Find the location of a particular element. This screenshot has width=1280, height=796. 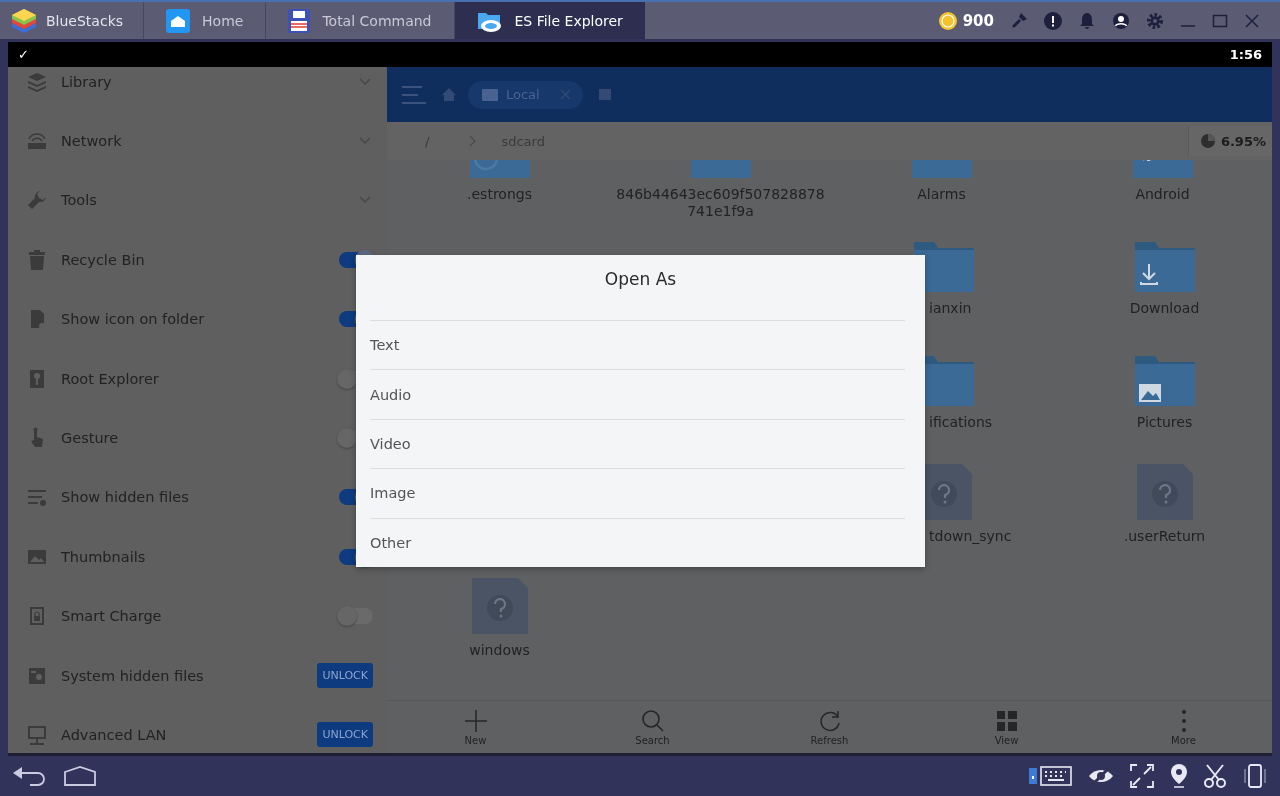

file-name: Download is located at coordinates (1164, 308).